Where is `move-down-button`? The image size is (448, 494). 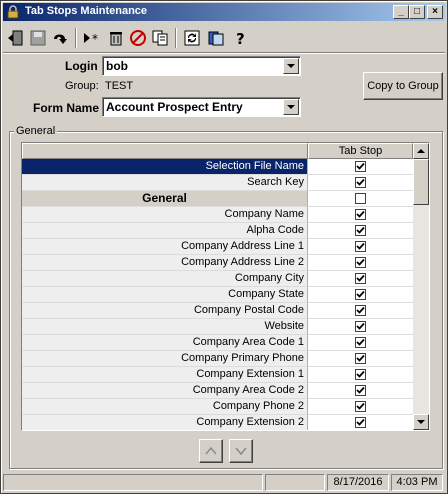 move-down-button is located at coordinates (241, 451).